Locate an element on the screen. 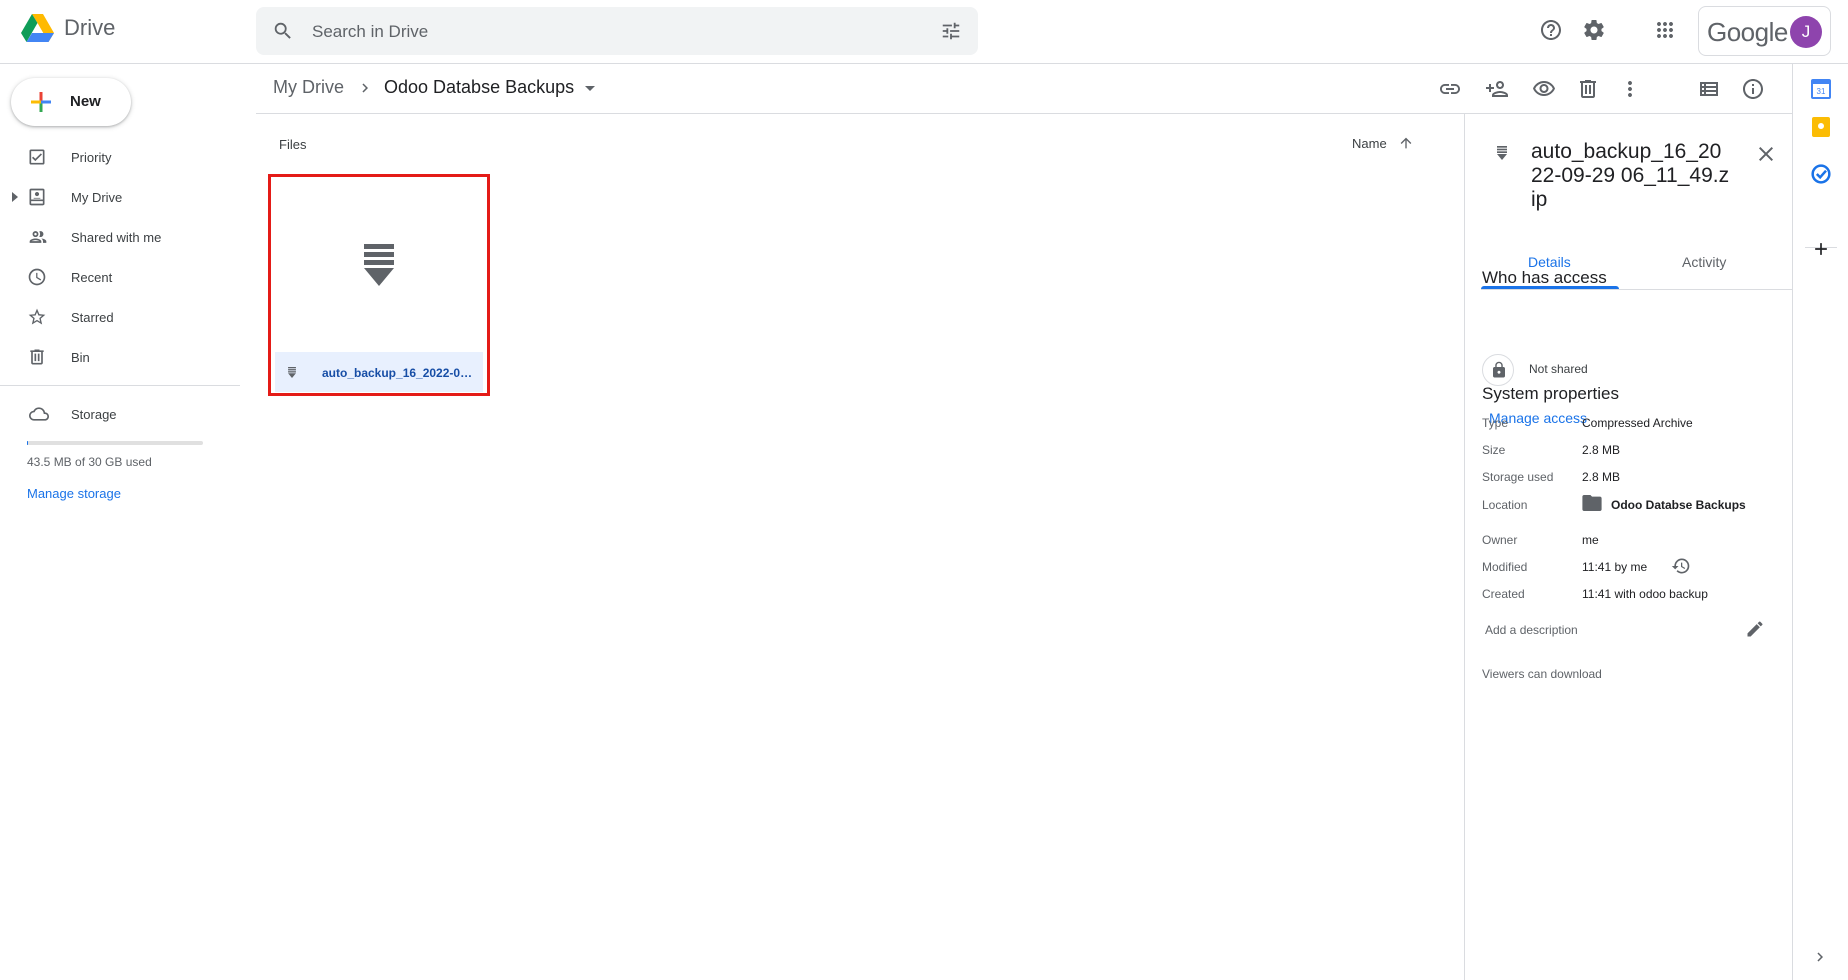 This screenshot has height=980, width=1848. prop-owner-value: me is located at coordinates (1590, 540).